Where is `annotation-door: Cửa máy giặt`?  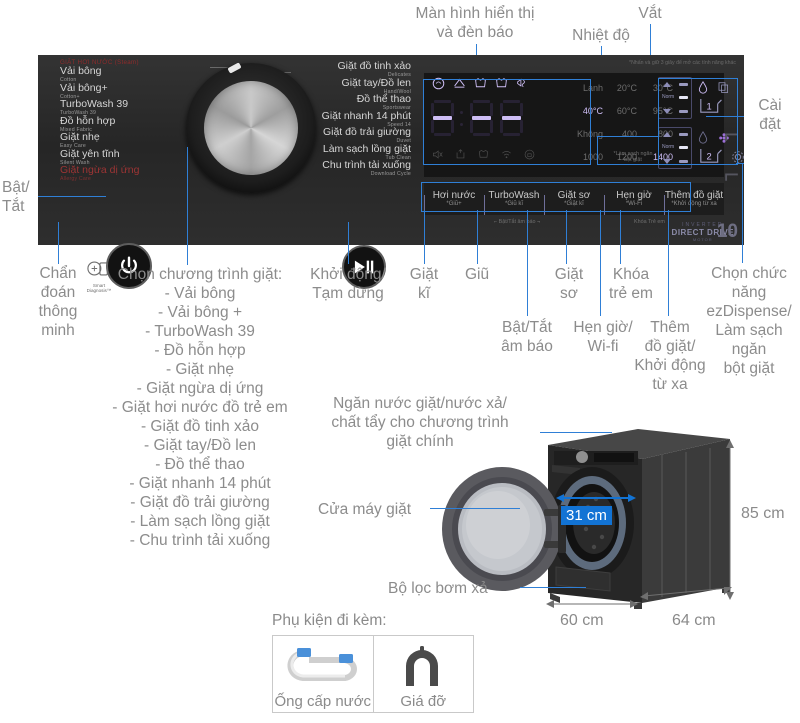 annotation-door: Cửa máy giặt is located at coordinates (365, 509).